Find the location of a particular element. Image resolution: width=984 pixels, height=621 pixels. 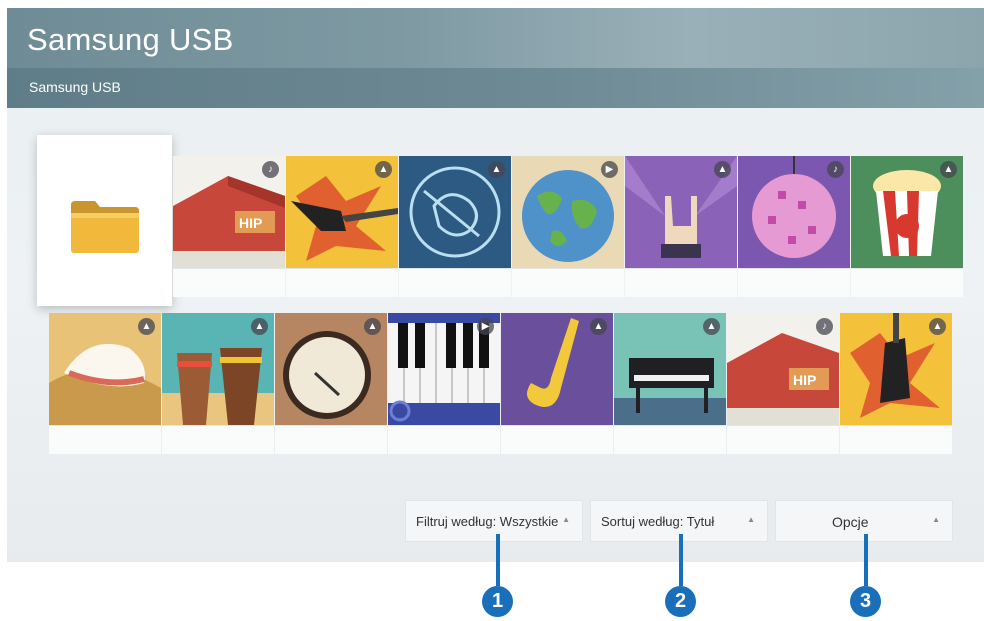

options-label: Opcje is located at coordinates (850, 522).